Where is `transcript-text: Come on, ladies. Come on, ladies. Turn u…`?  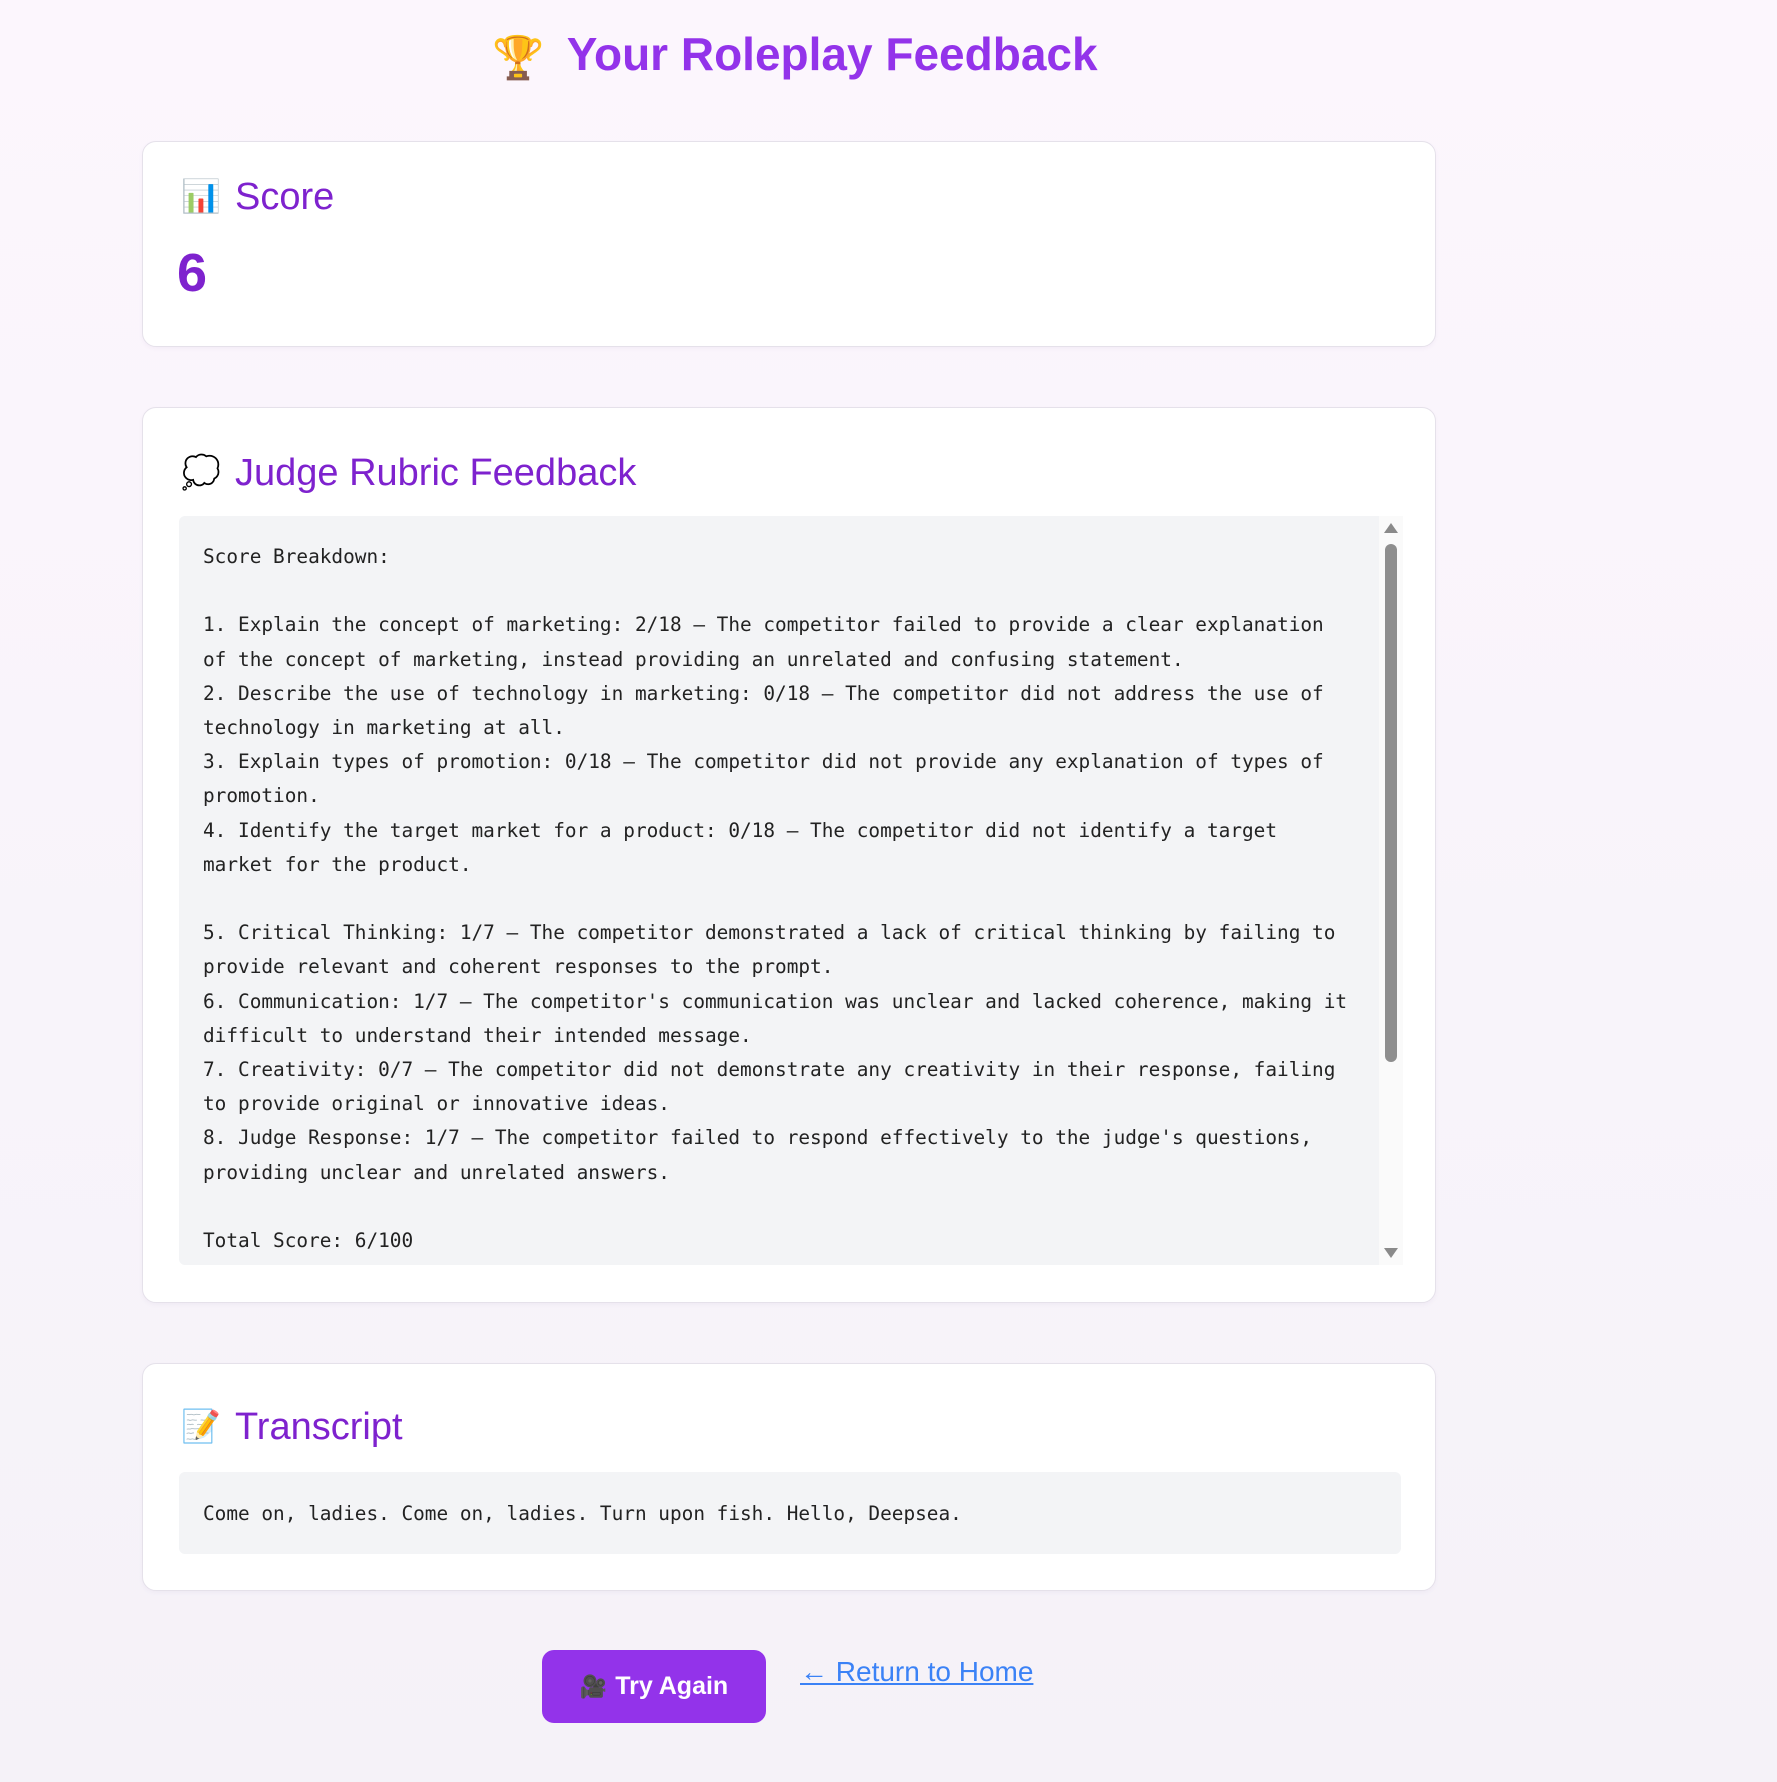
transcript-text: Come on, ladies. Come on, ladies. Turn u… is located at coordinates (790, 1513).